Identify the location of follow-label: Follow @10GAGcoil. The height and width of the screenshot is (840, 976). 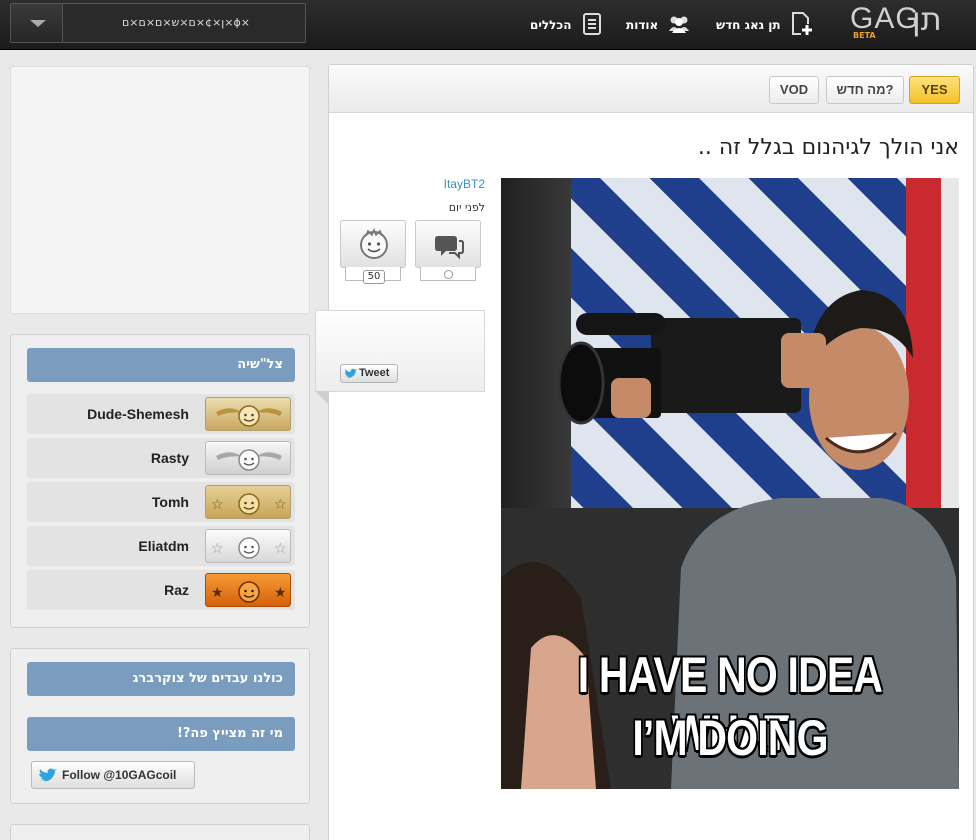
(119, 775).